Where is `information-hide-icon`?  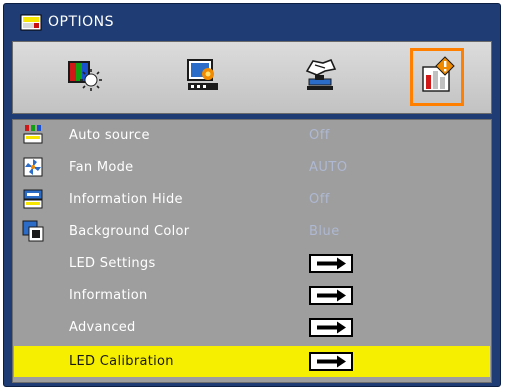 information-hide-icon is located at coordinates (33, 199).